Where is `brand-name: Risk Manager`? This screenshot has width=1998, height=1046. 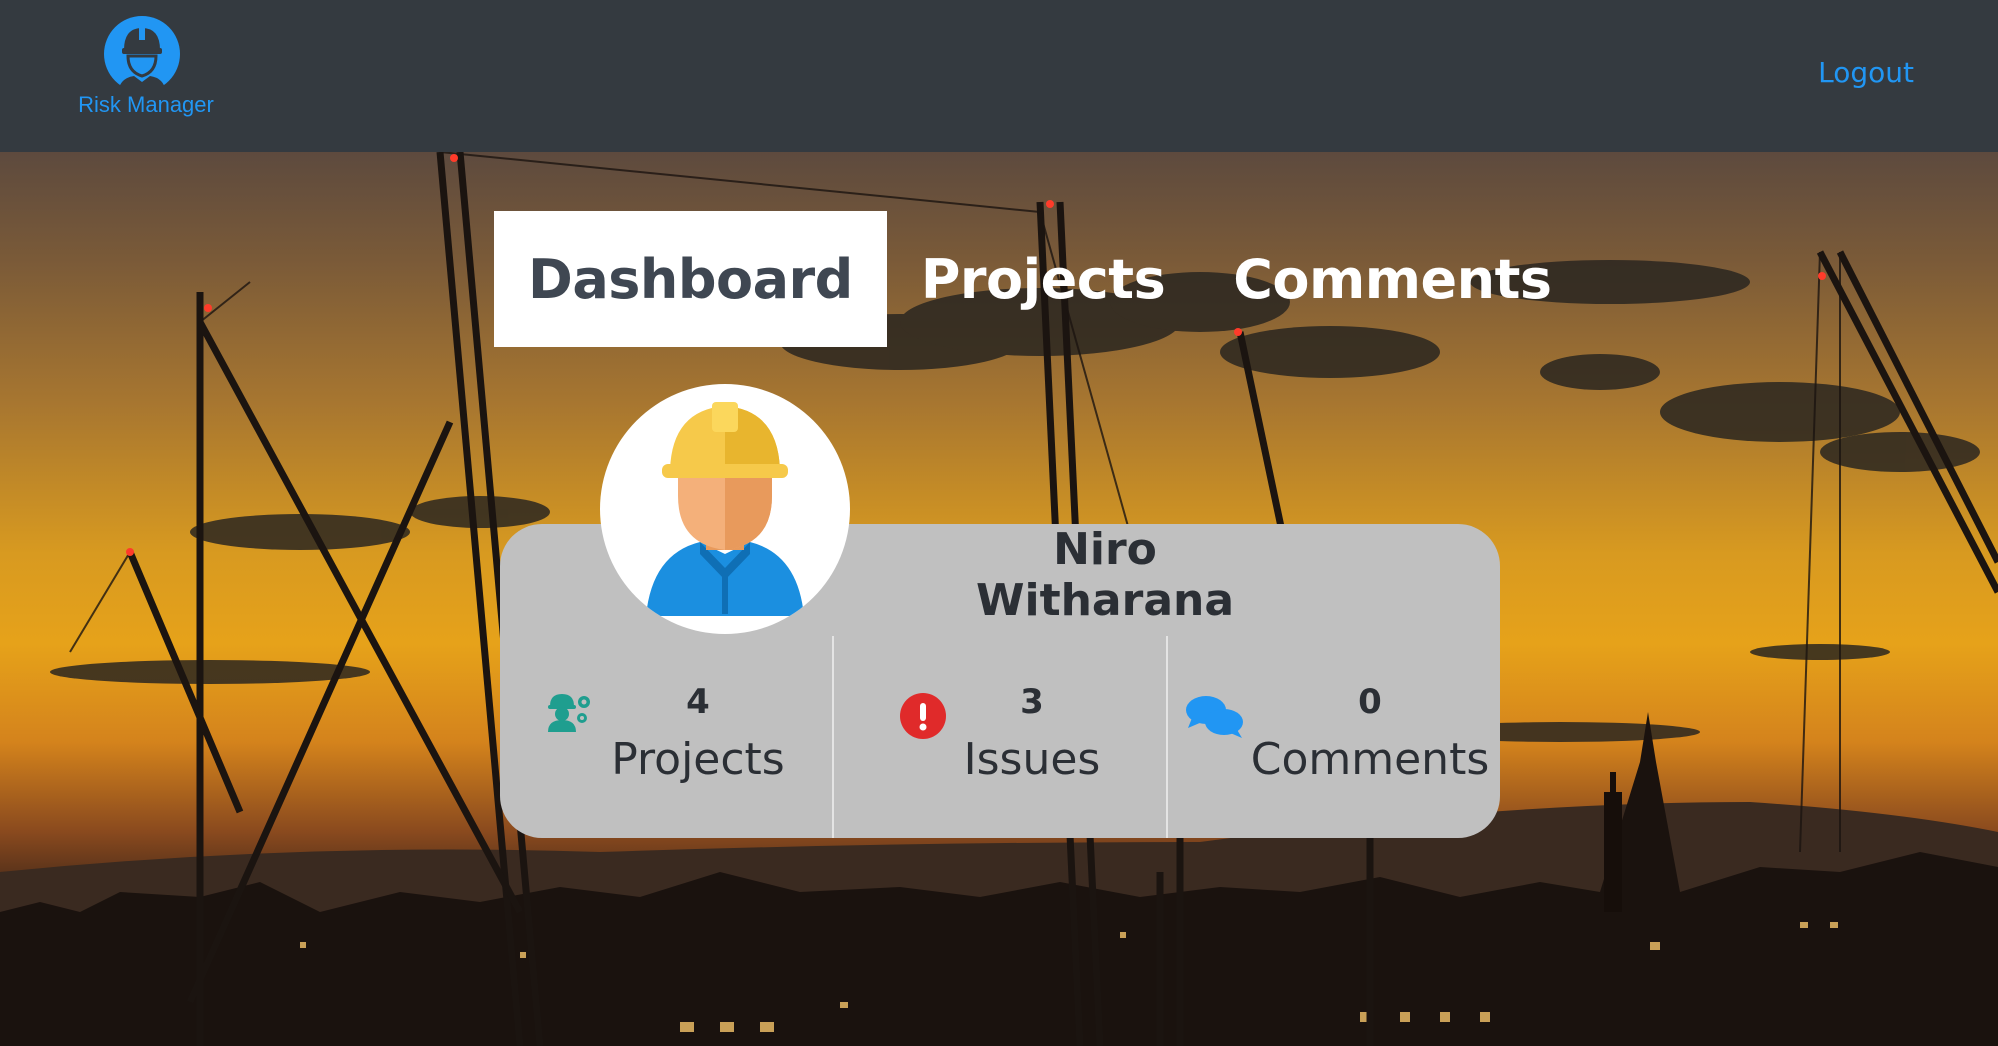 brand-name: Risk Manager is located at coordinates (146, 104).